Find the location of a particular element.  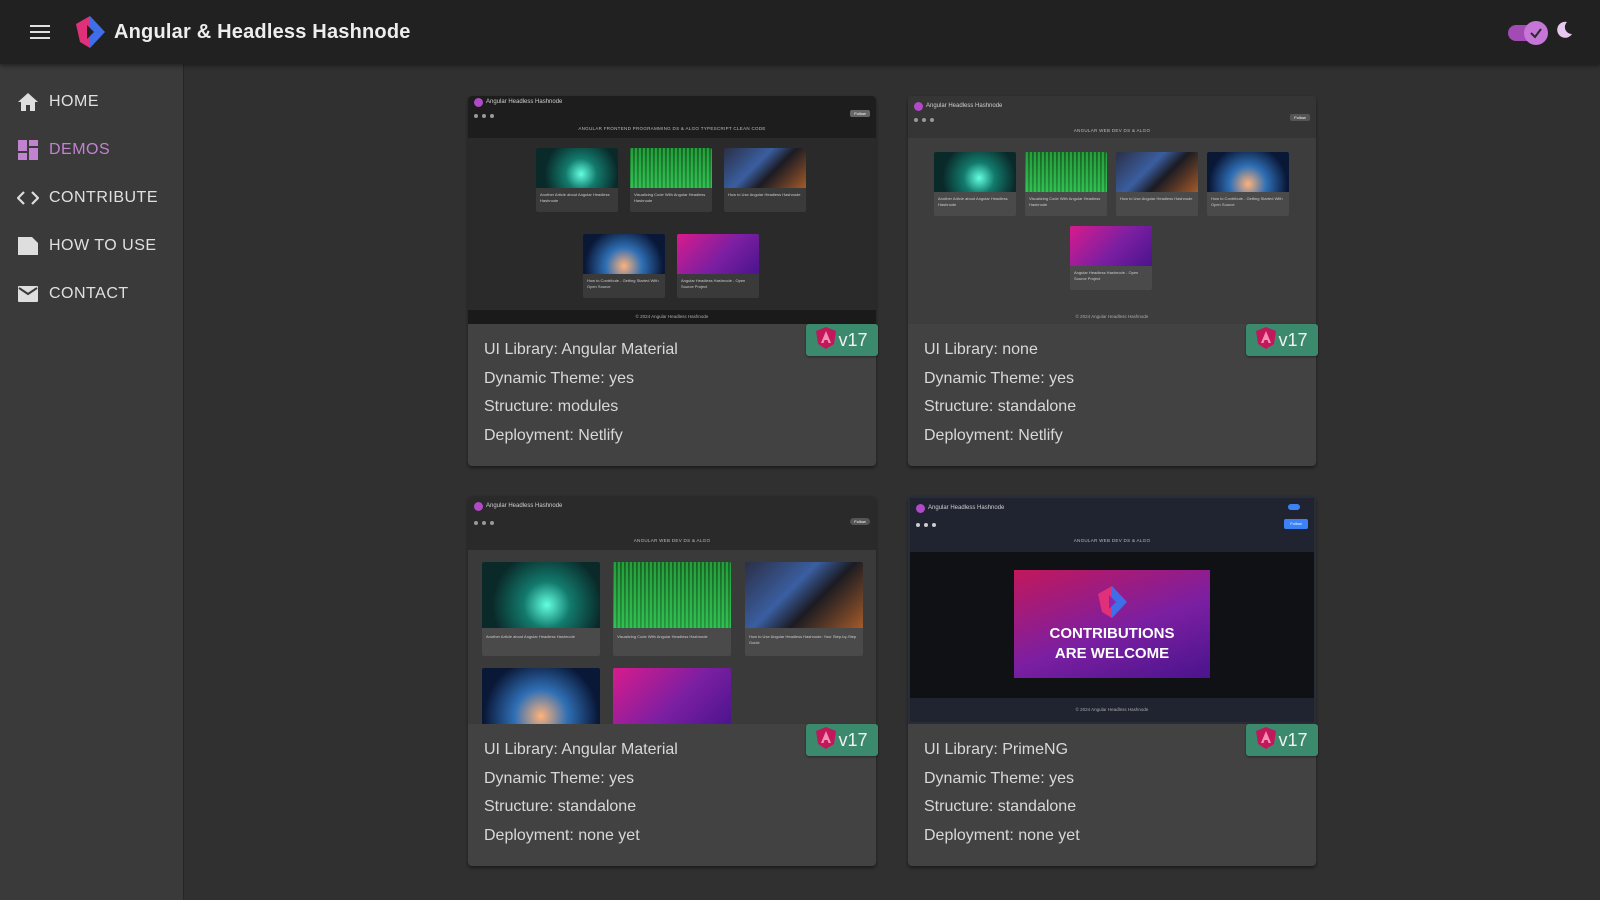

sidebar-item-home: HOME is located at coordinates (91, 102).